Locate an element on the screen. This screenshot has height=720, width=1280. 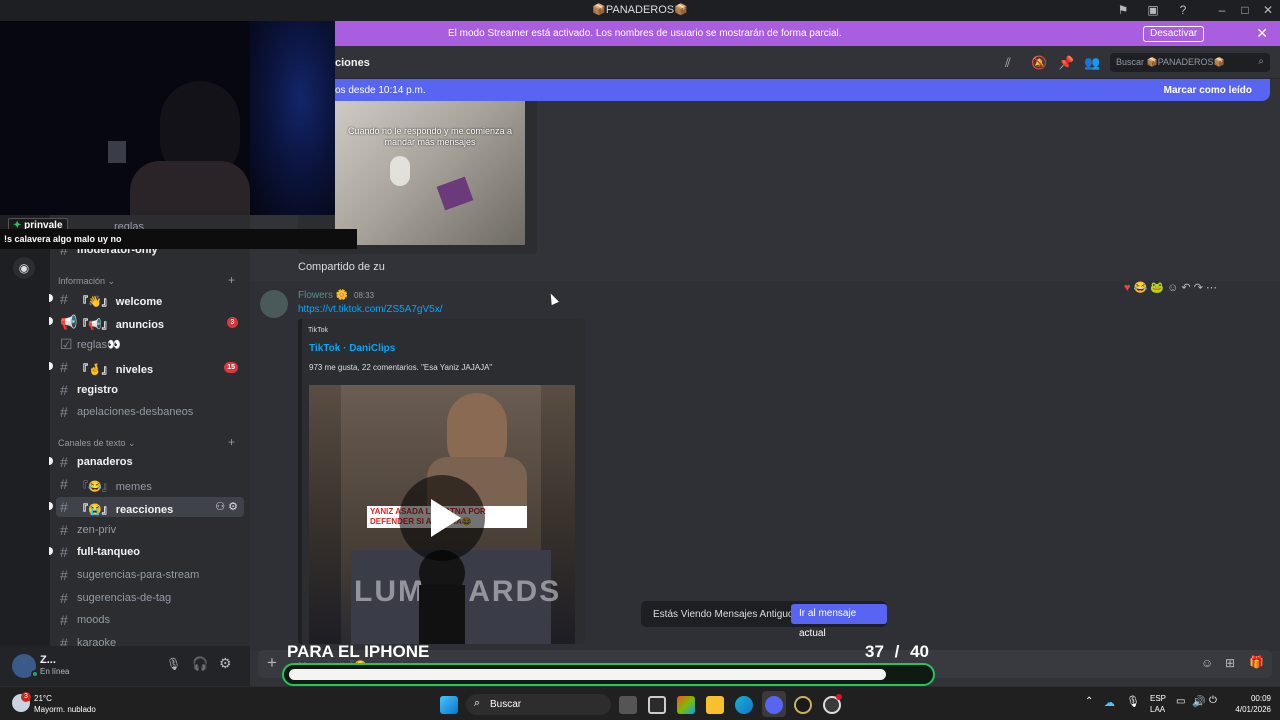
keyboard-layout: LAA is located at coordinates (1158, 709).